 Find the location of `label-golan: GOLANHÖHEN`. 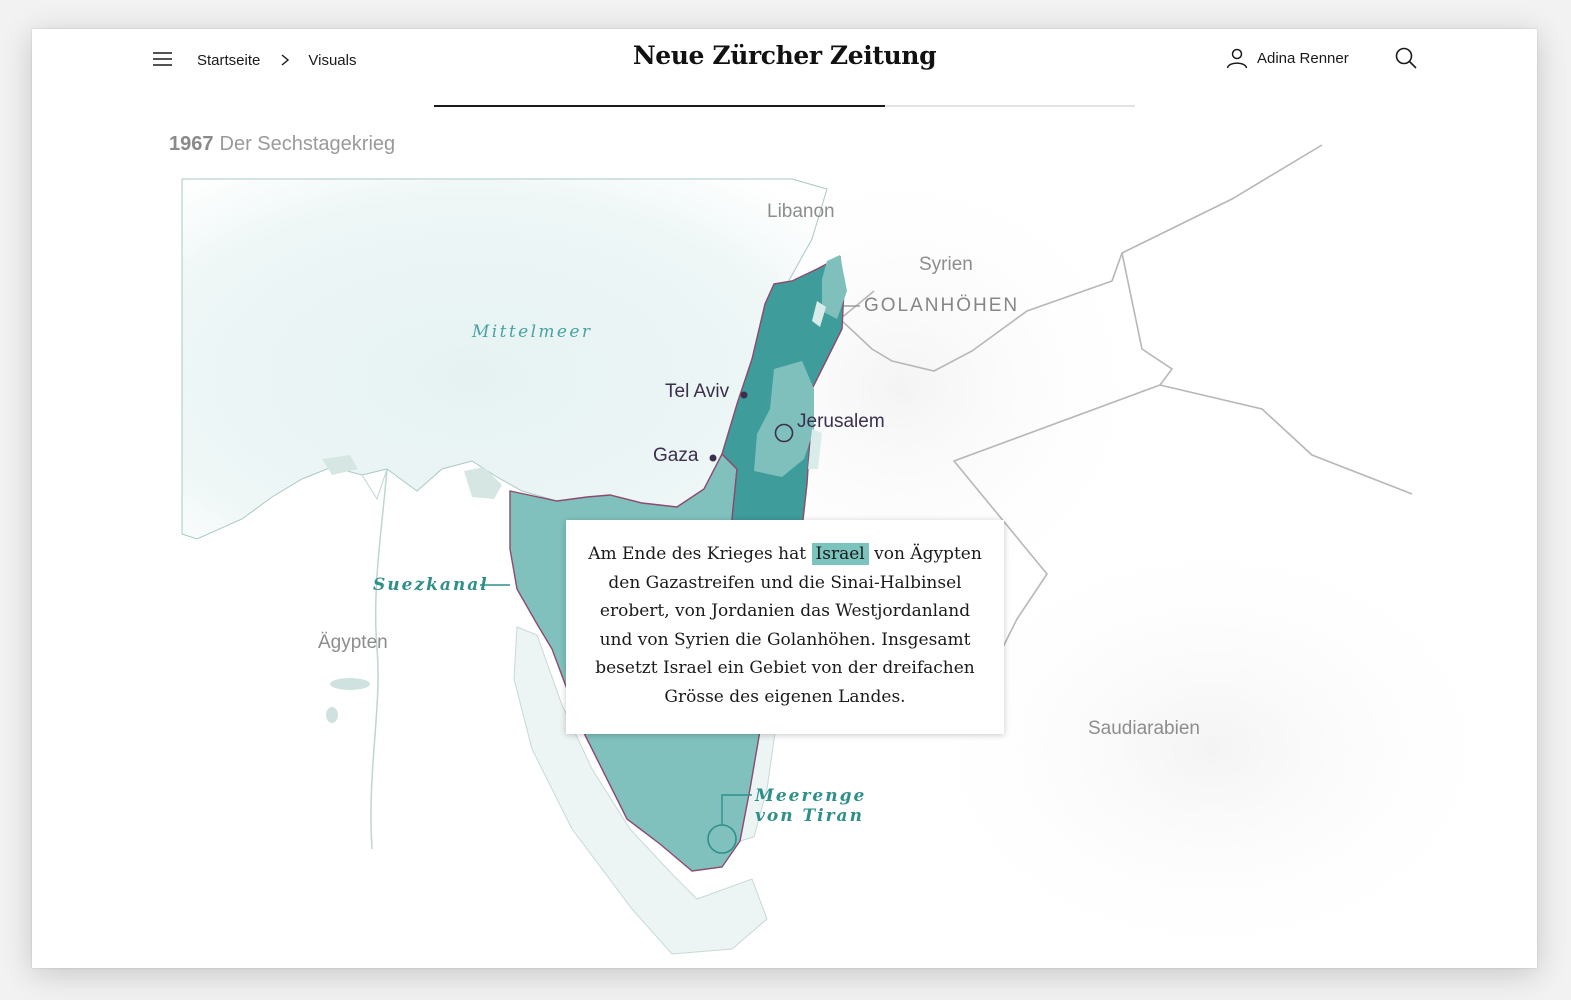

label-golan: GOLANHÖHEN is located at coordinates (942, 305).